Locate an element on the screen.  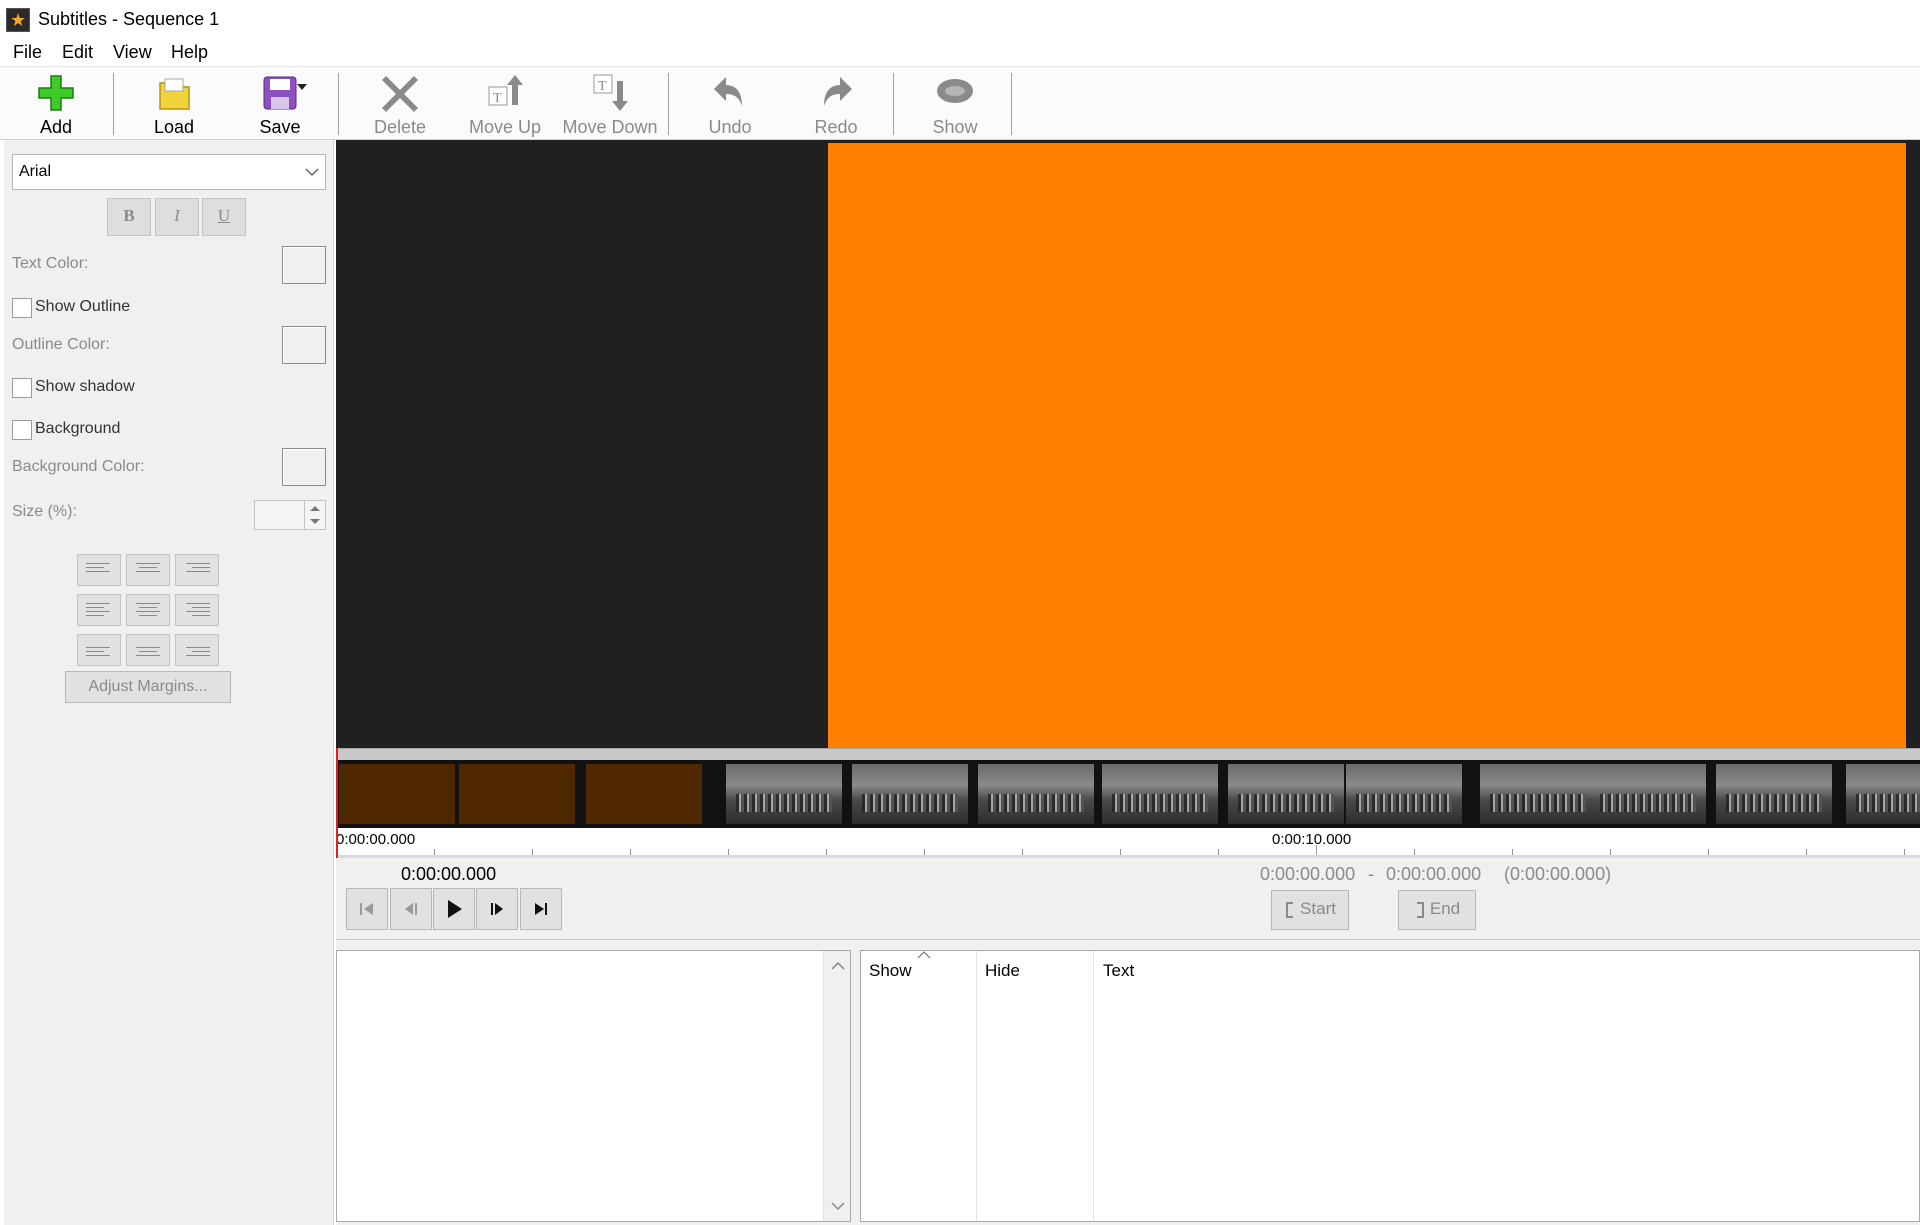
align-middle-right-button is located at coordinates (197, 610).